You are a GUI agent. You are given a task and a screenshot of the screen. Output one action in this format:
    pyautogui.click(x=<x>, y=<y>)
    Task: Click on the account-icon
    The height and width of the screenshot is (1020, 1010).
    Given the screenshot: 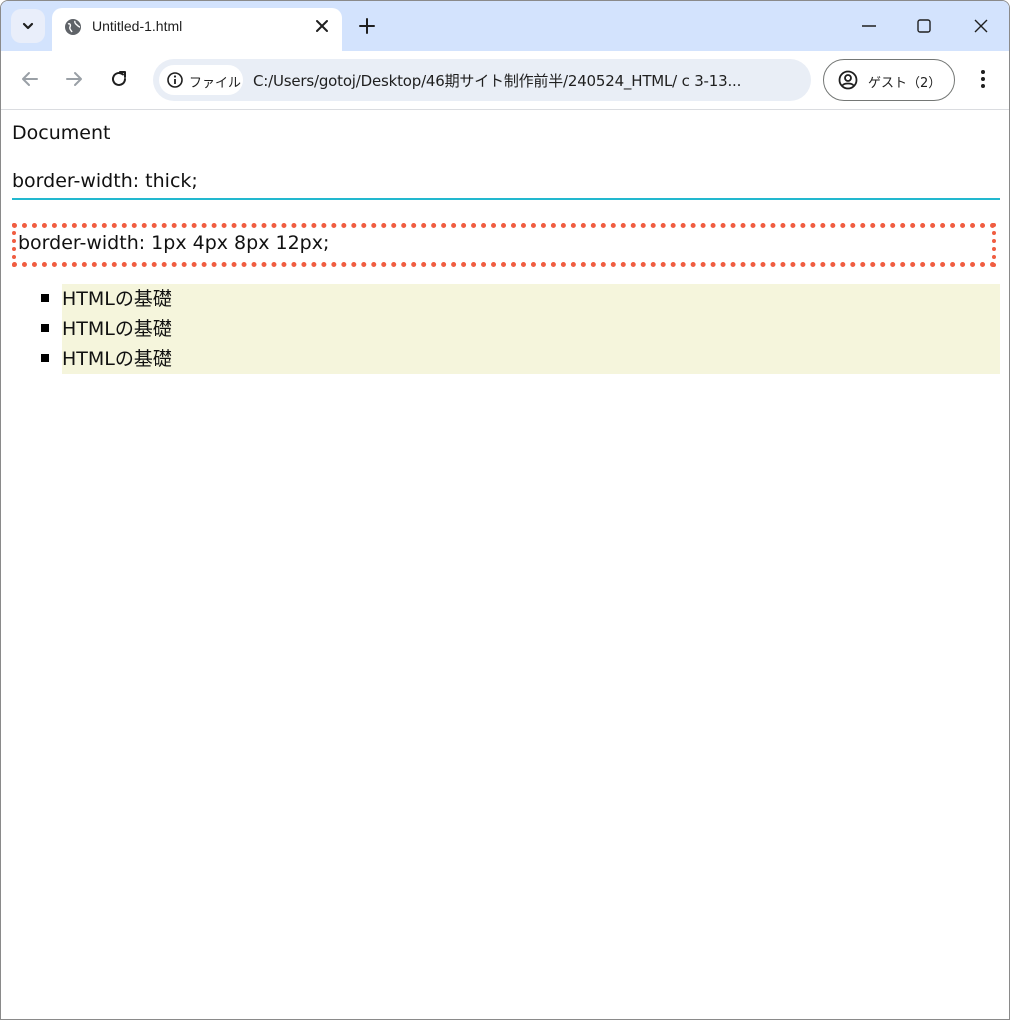 What is the action you would take?
    pyautogui.click(x=848, y=80)
    